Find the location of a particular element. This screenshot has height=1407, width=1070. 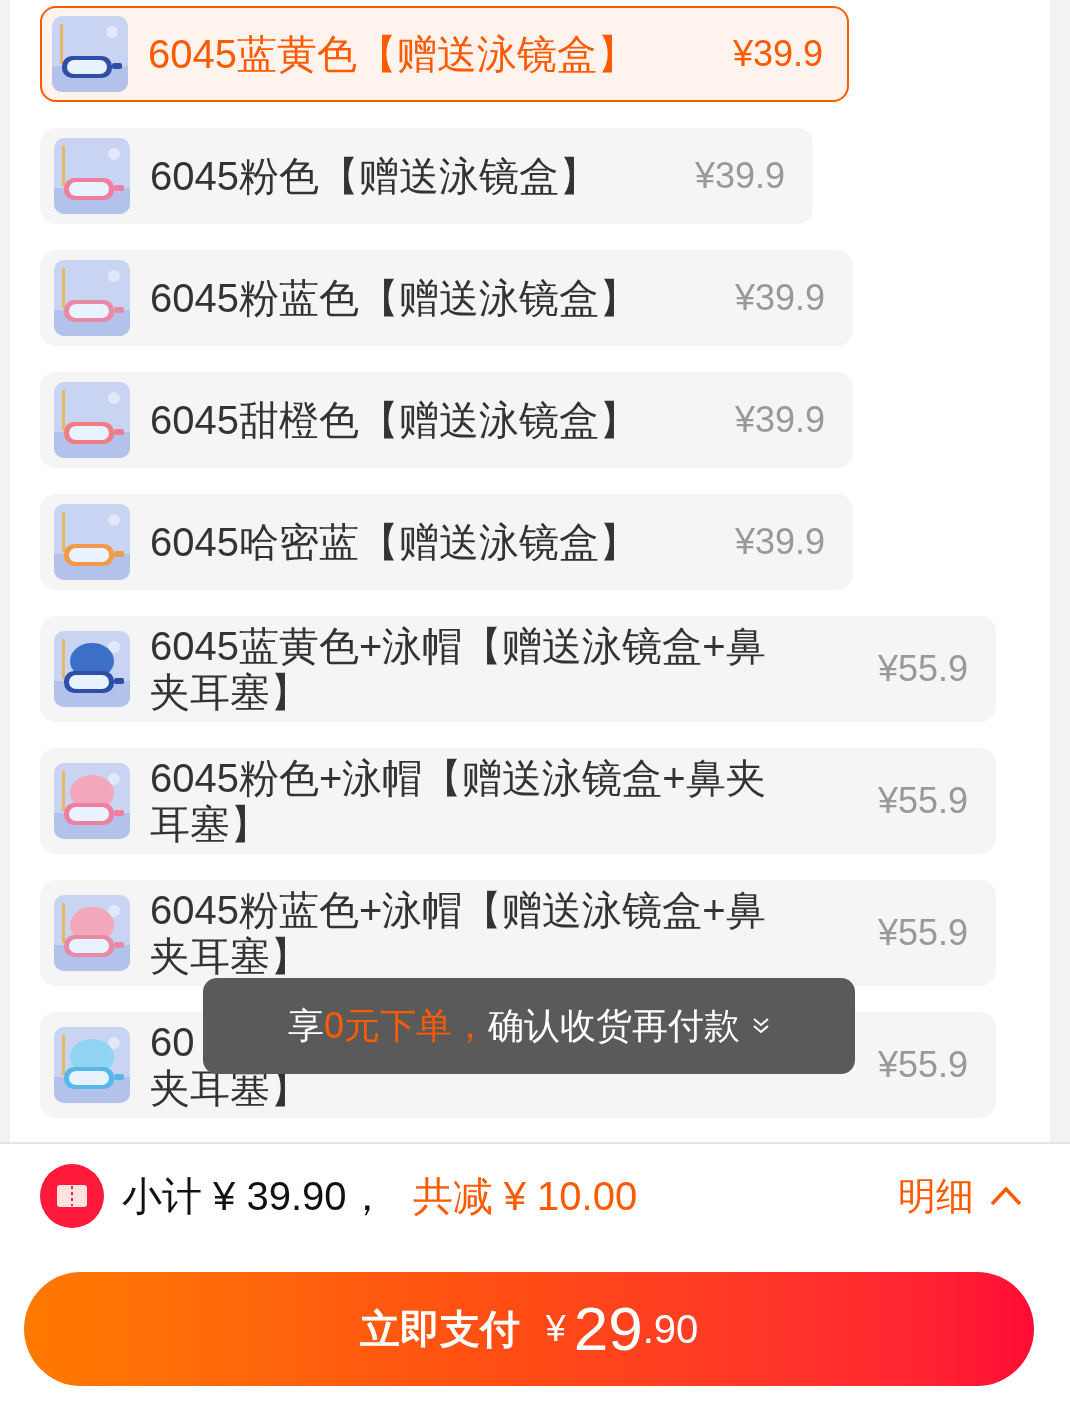

option-name: 6045哈密蓝【赠送泳镜盒】 is located at coordinates (394, 542).